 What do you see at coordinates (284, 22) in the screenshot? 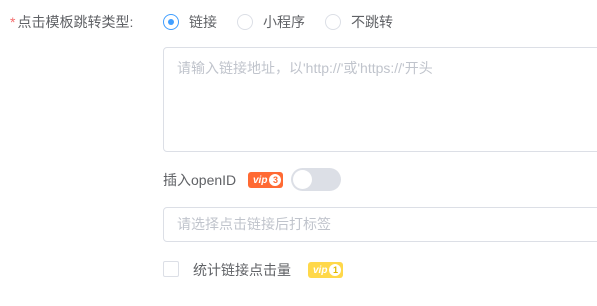
I see `radio-label-miniprogram: 小程序` at bounding box center [284, 22].